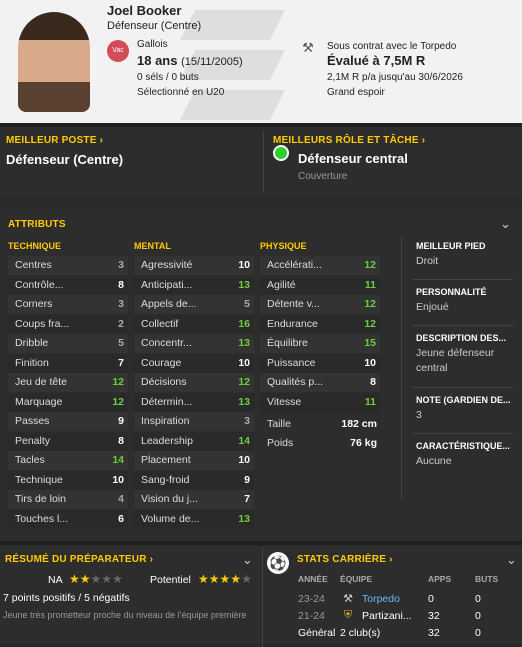 Image resolution: width=522 pixels, height=647 pixels. What do you see at coordinates (194, 460) in the screenshot?
I see `attribute-row: Placement 10` at bounding box center [194, 460].